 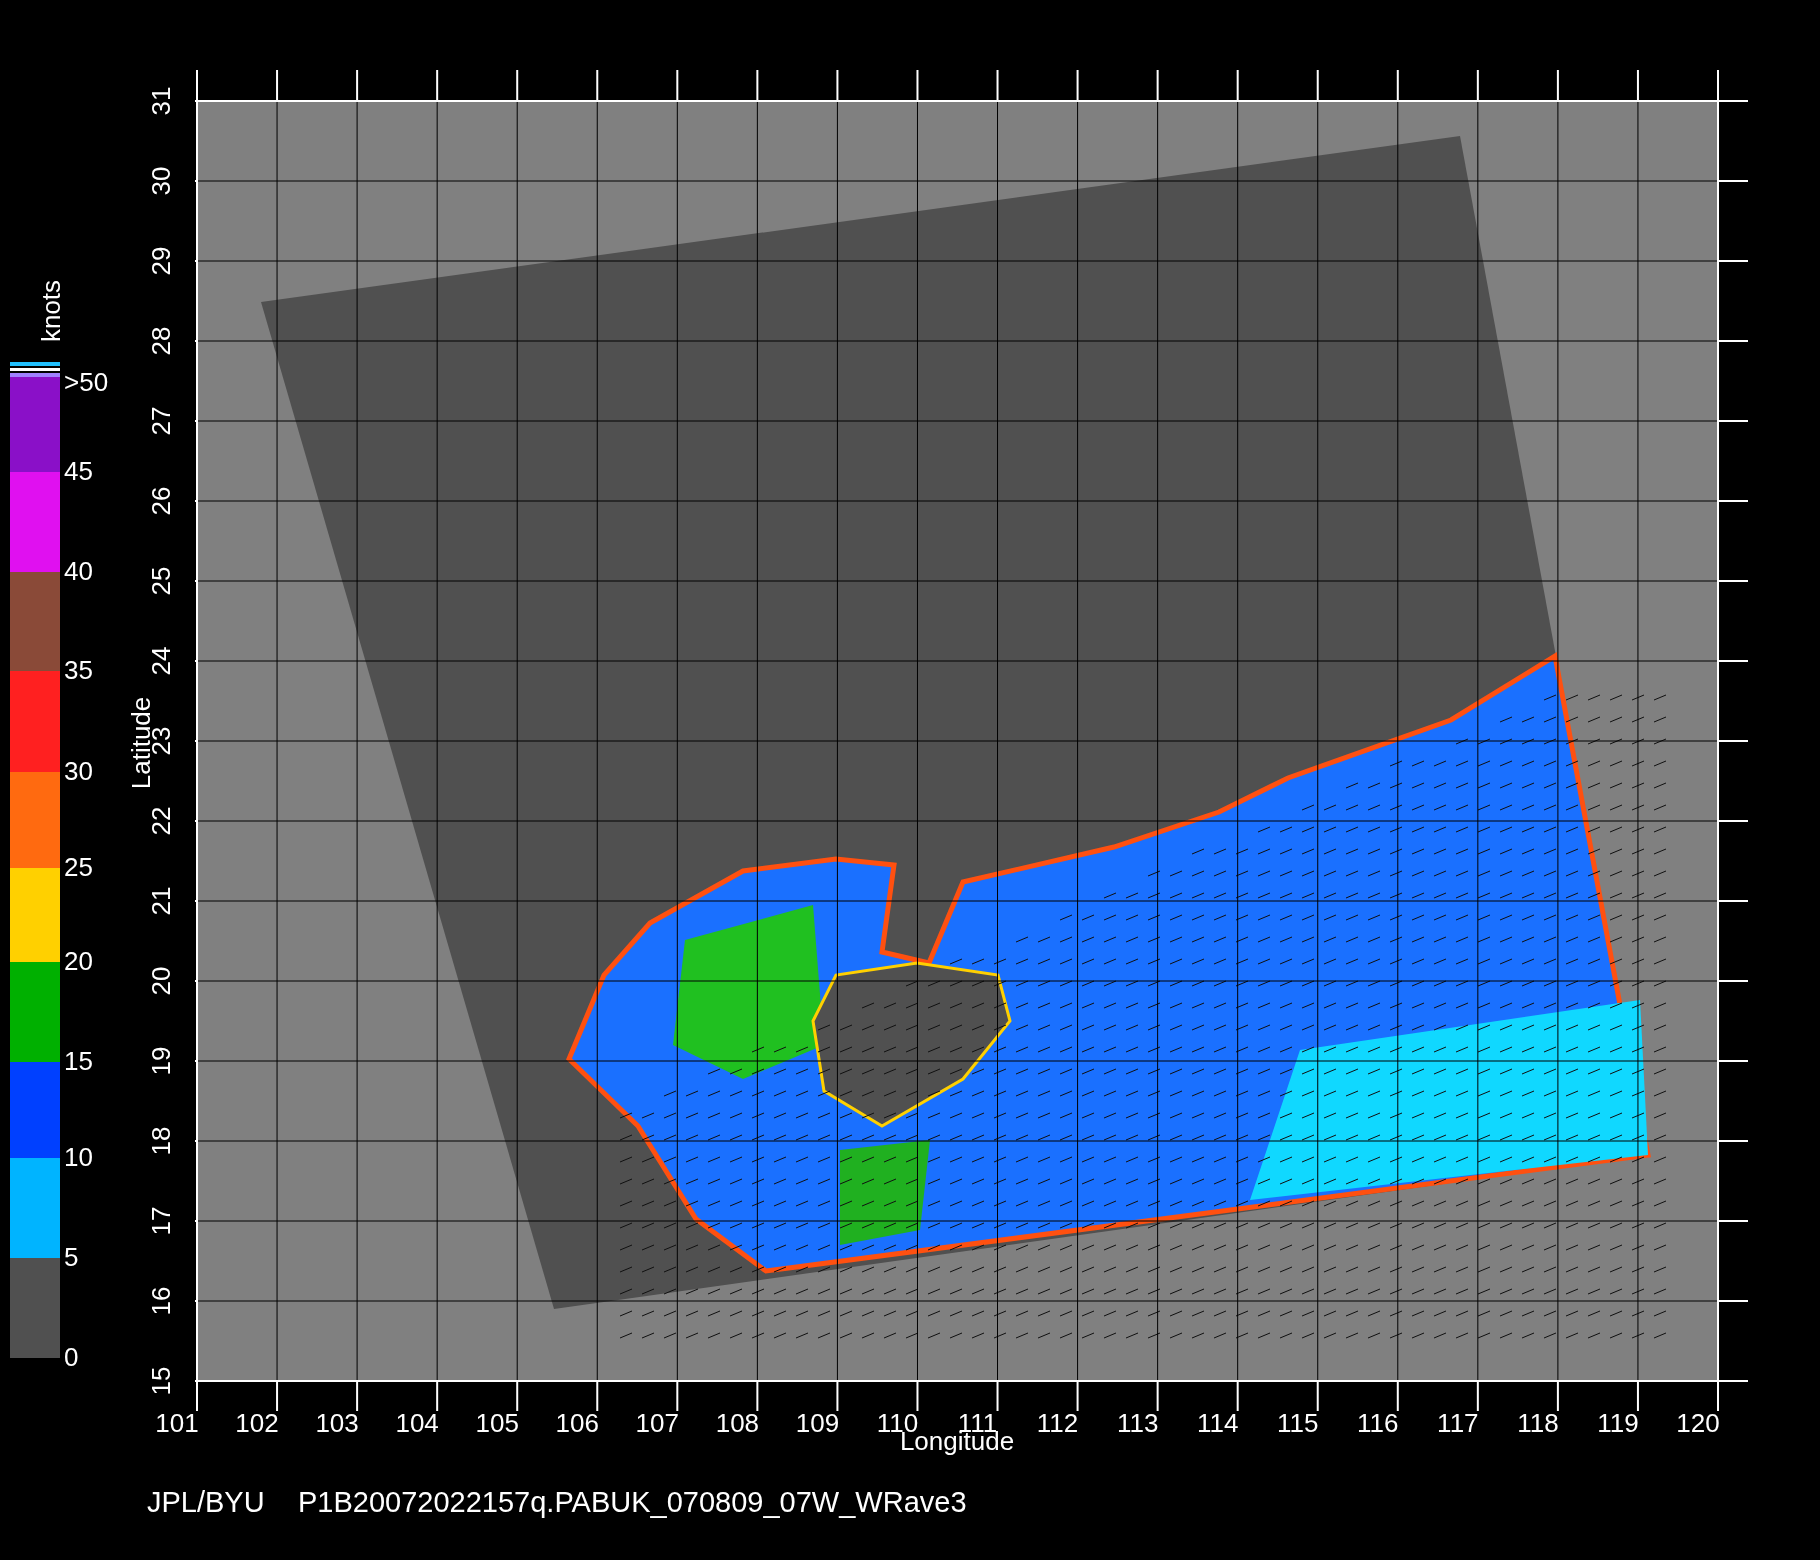 What do you see at coordinates (337, 1423) in the screenshot?
I see `longitude-tick-label: 103` at bounding box center [337, 1423].